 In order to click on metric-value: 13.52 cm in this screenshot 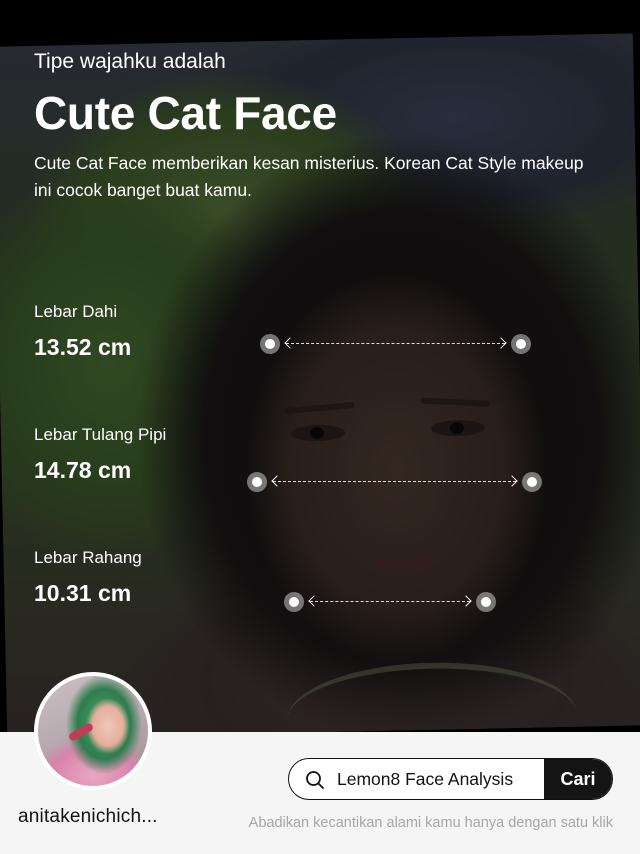, I will do `click(83, 347)`.